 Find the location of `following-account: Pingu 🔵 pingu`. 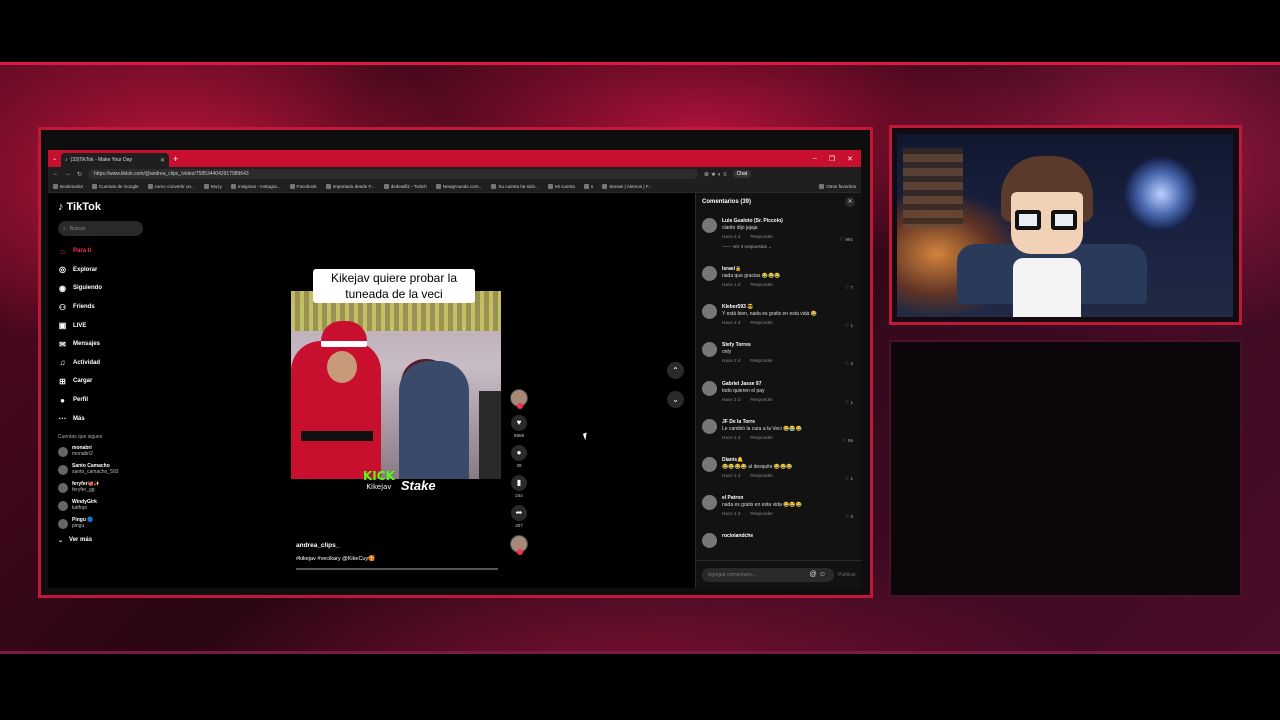

following-account: Pingu 🔵 pingu is located at coordinates (105, 524).